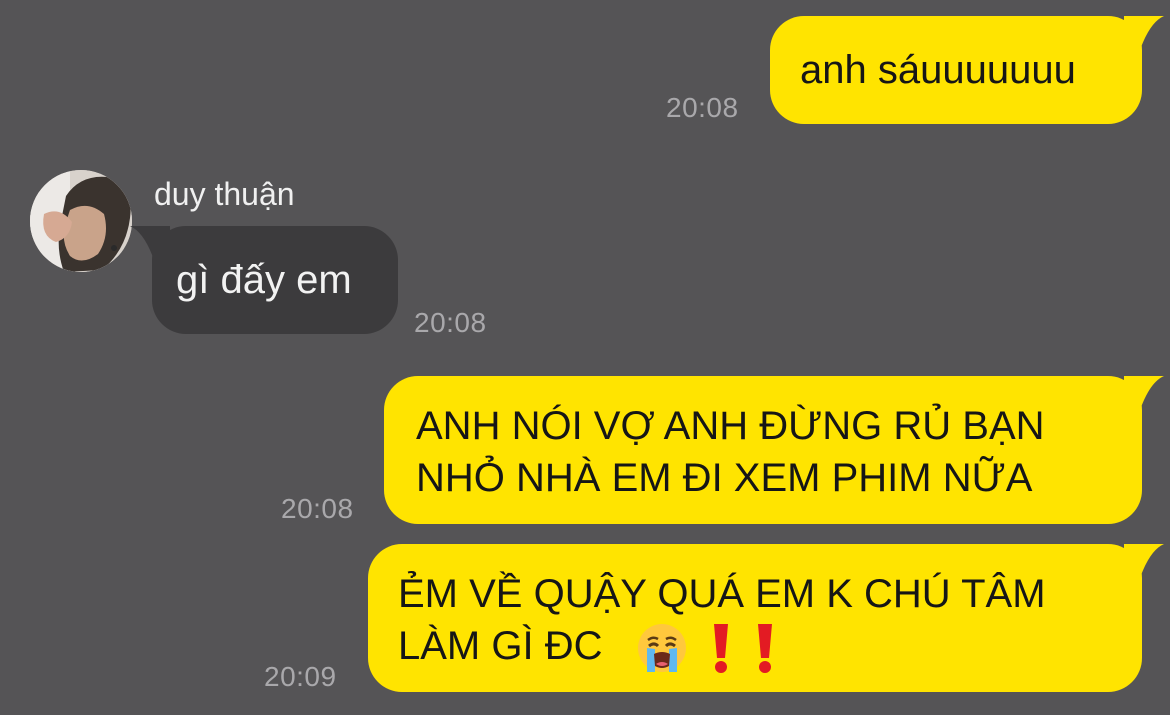 This screenshot has height=715, width=1170. I want to click on incoming-message-bubble: gì đấy em, so click(264, 280).